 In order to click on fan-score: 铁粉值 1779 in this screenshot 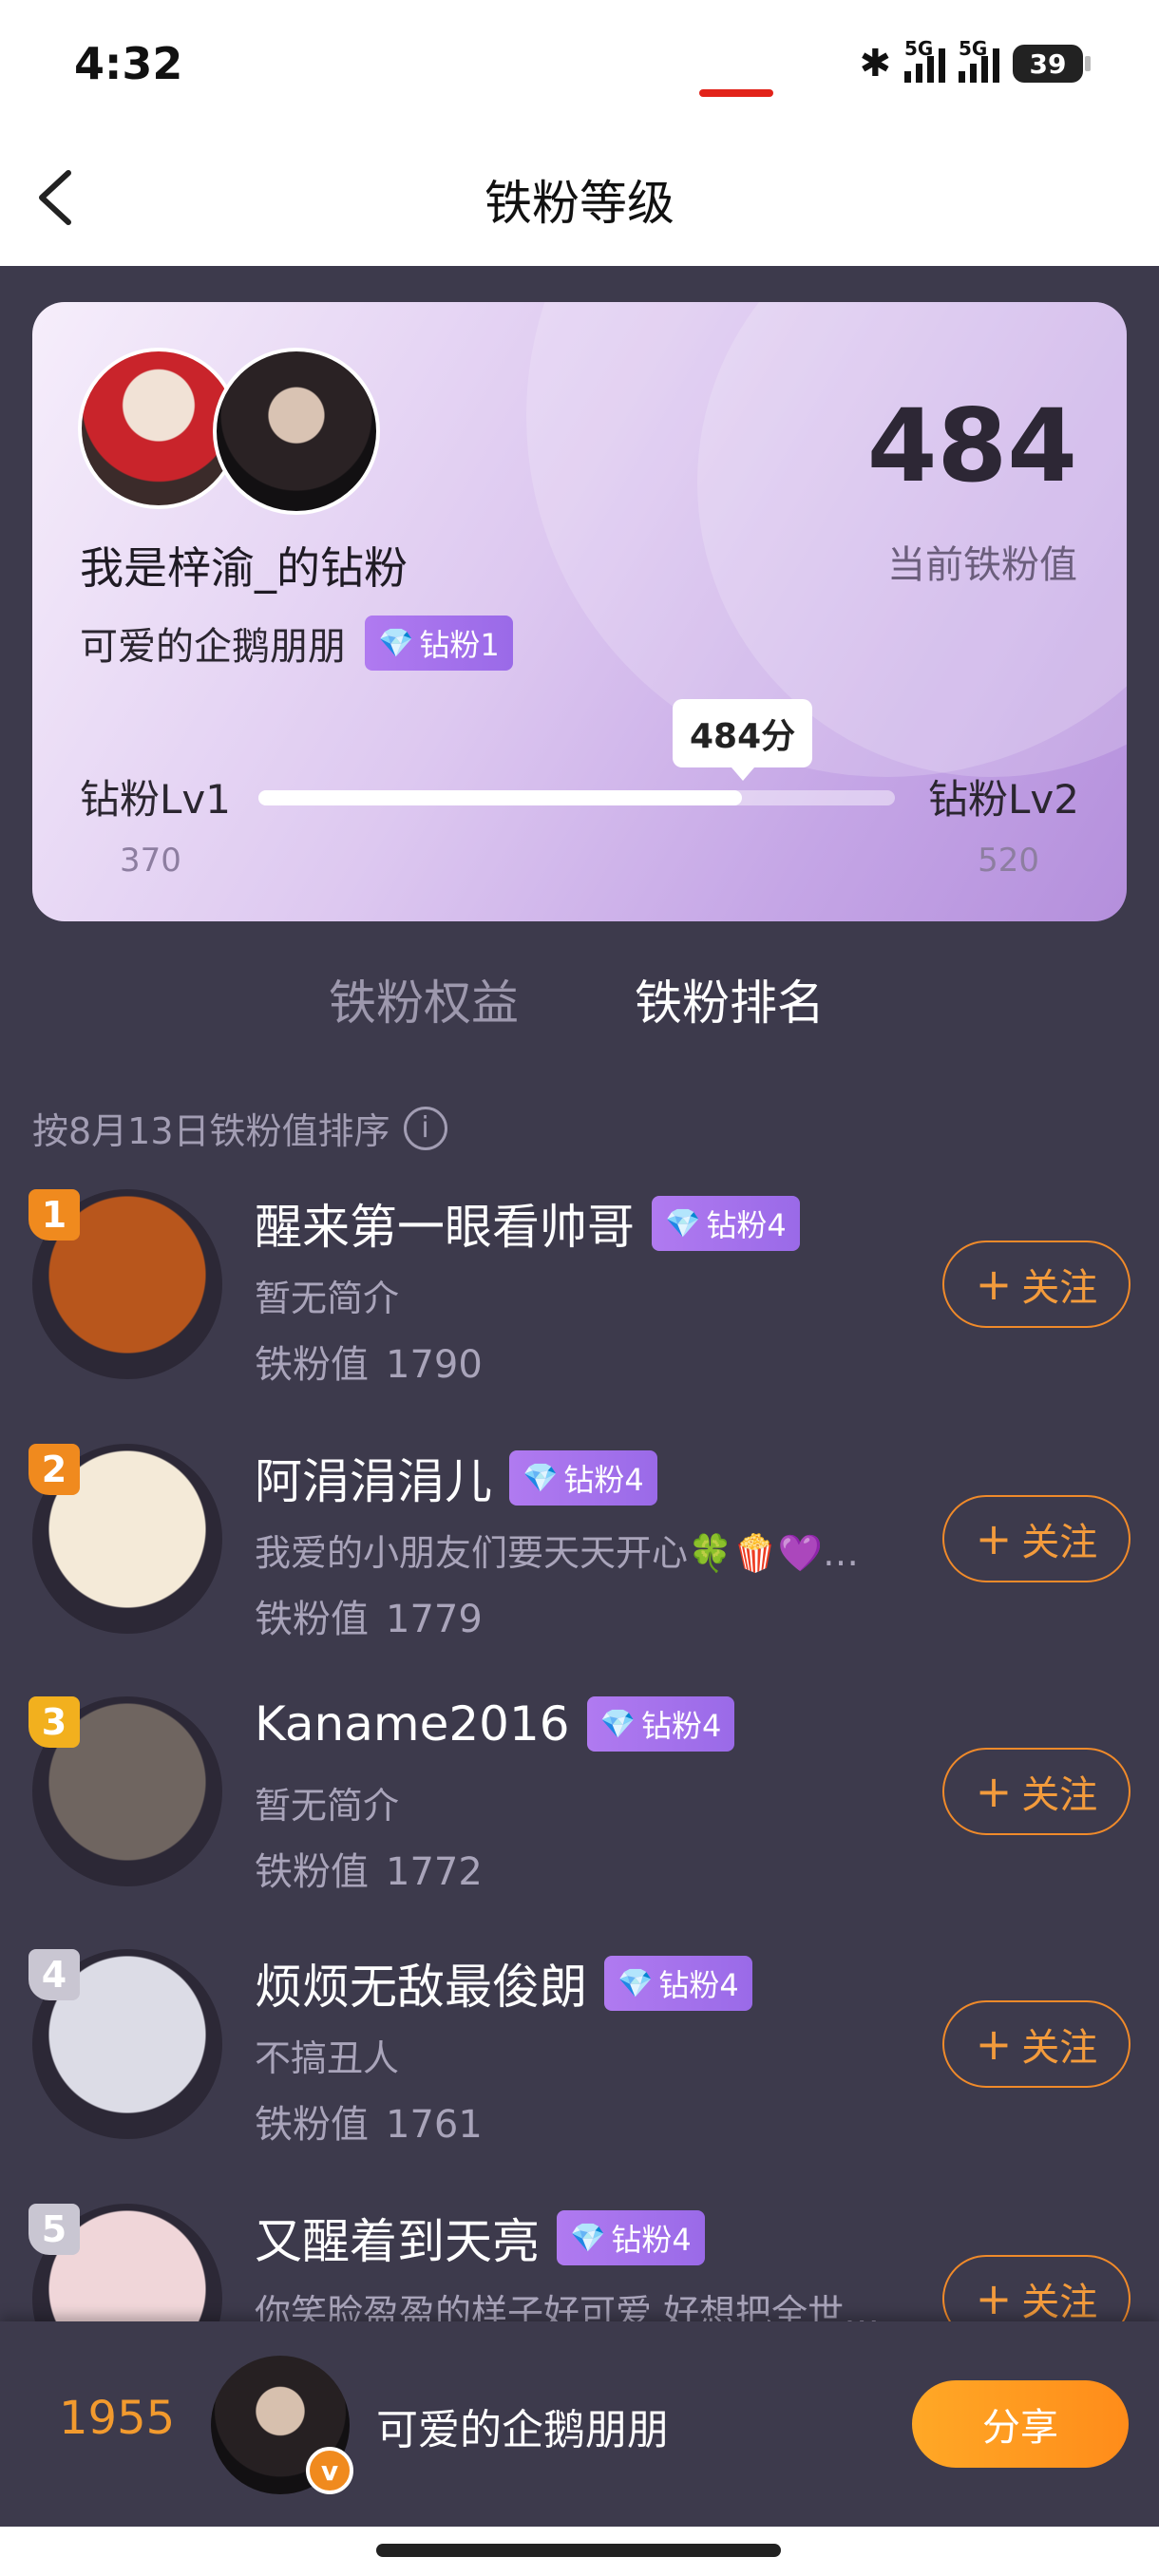, I will do `click(369, 1615)`.